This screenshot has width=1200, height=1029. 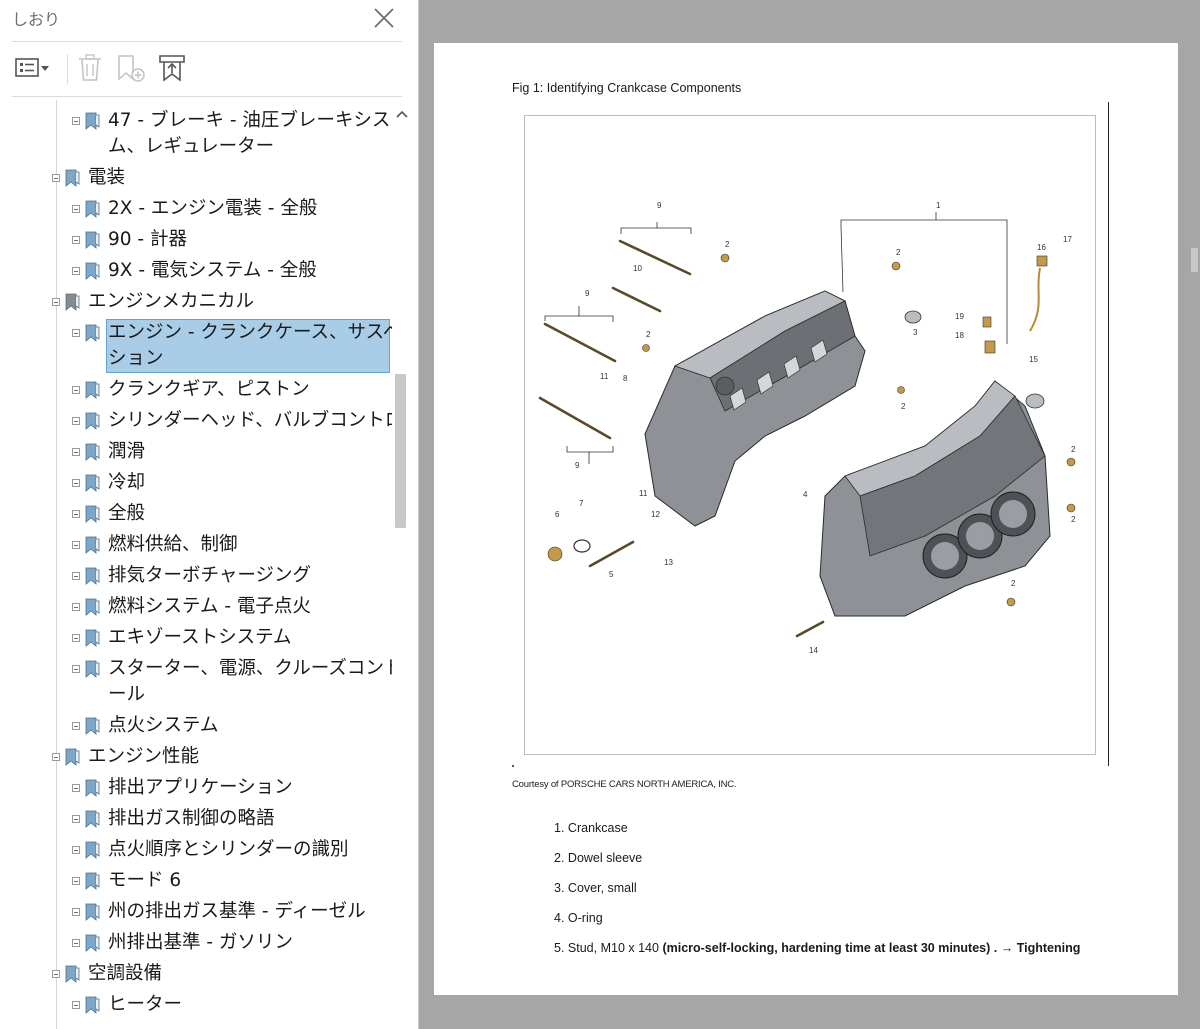 What do you see at coordinates (67, 69) in the screenshot?
I see `toolbar-vertical-divider` at bounding box center [67, 69].